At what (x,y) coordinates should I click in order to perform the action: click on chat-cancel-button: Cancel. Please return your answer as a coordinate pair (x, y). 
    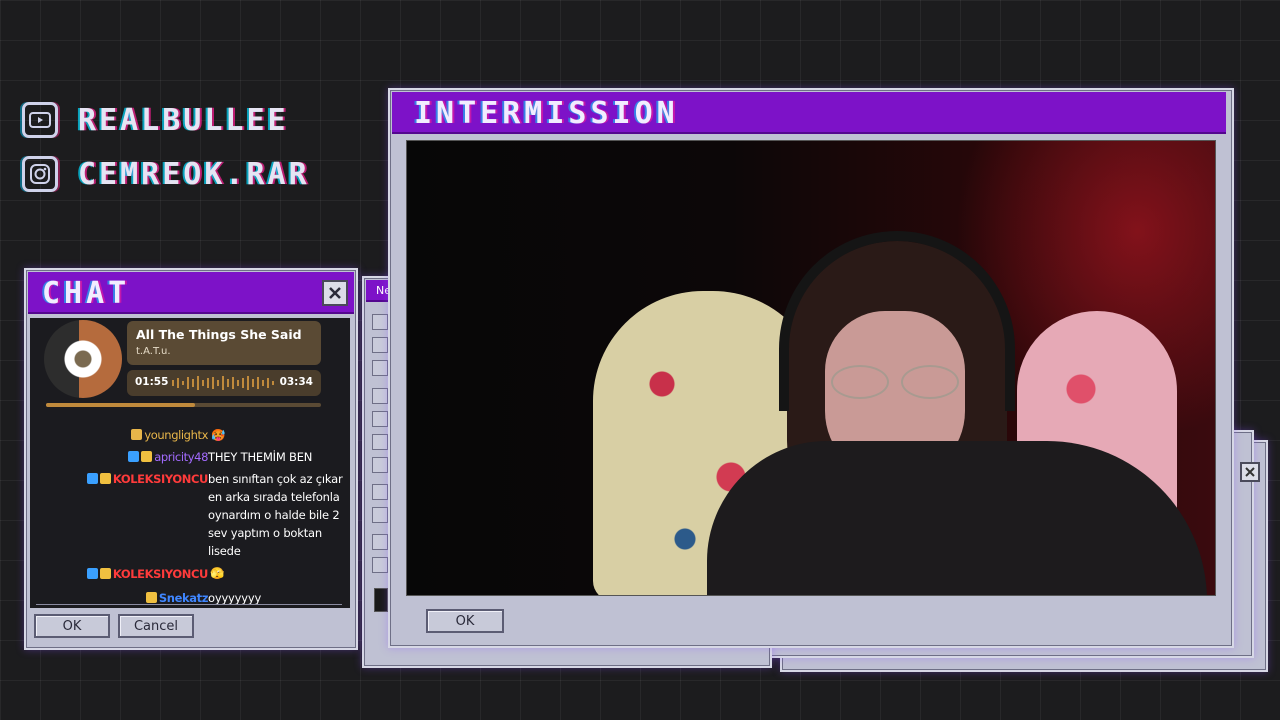
    Looking at the image, I should click on (156, 626).